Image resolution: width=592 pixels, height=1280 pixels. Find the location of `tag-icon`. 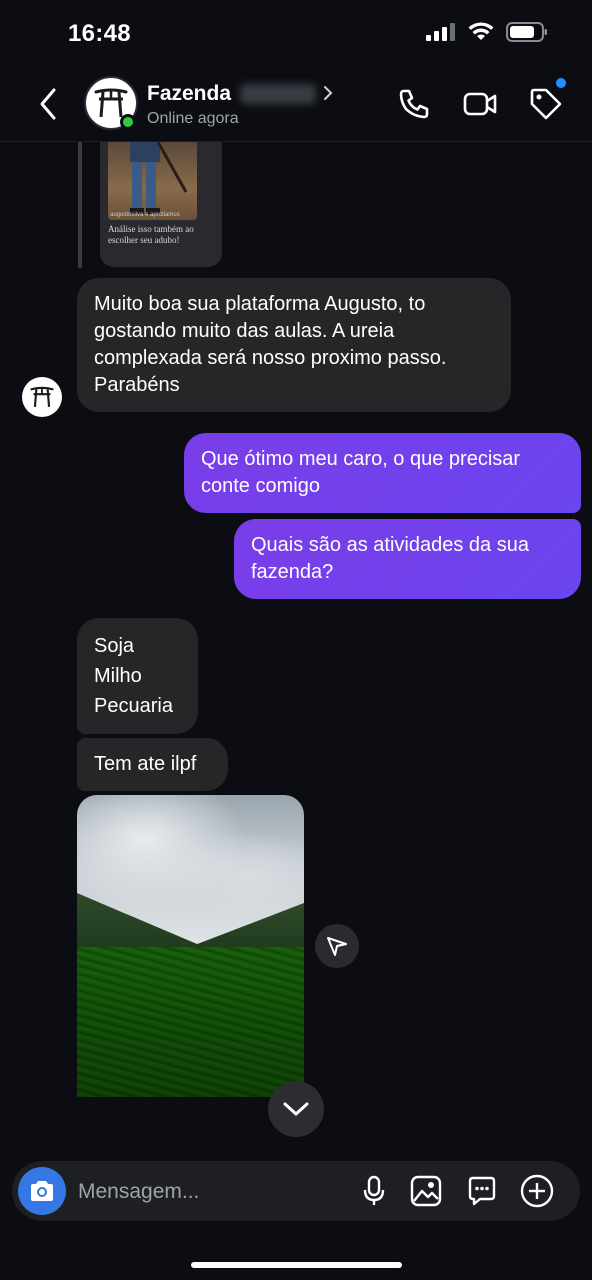

tag-icon is located at coordinates (546, 104).